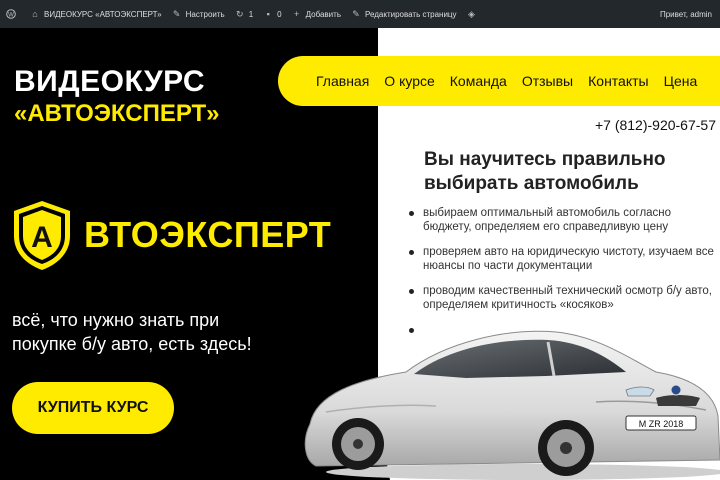 Image resolution: width=720 pixels, height=480 pixels. Describe the element at coordinates (409, 81) in the screenshot. I see `nav-item-about: О курсе` at that location.